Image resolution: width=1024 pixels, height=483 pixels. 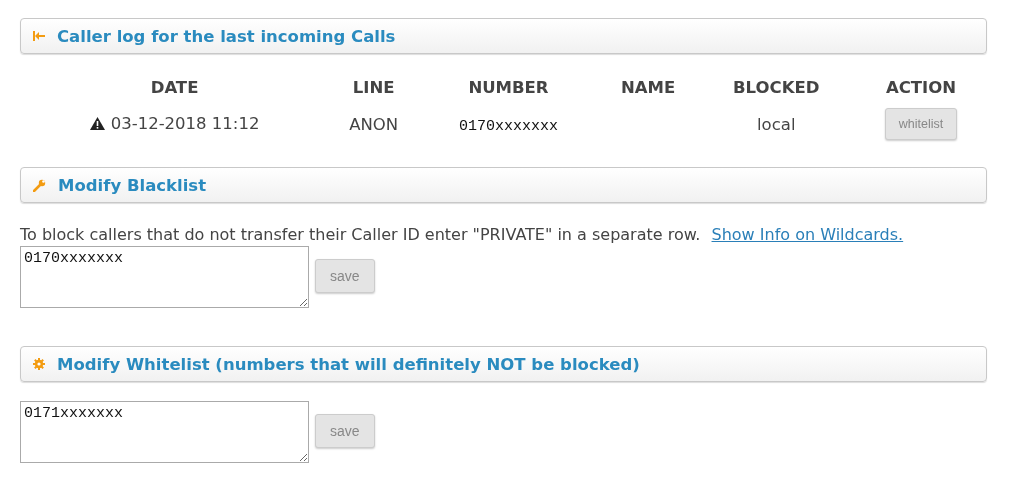 What do you see at coordinates (164, 277) in the screenshot?
I see `blacklist-field: 0170xxxxxxx` at bounding box center [164, 277].